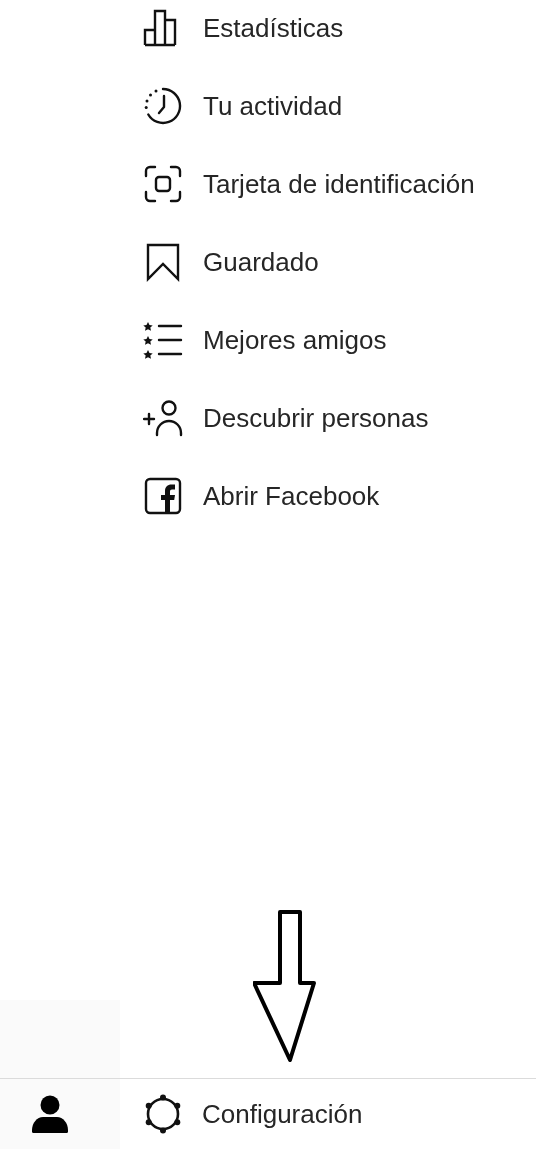 Image resolution: width=536 pixels, height=1149 pixels. I want to click on star-list-icon, so click(163, 340).